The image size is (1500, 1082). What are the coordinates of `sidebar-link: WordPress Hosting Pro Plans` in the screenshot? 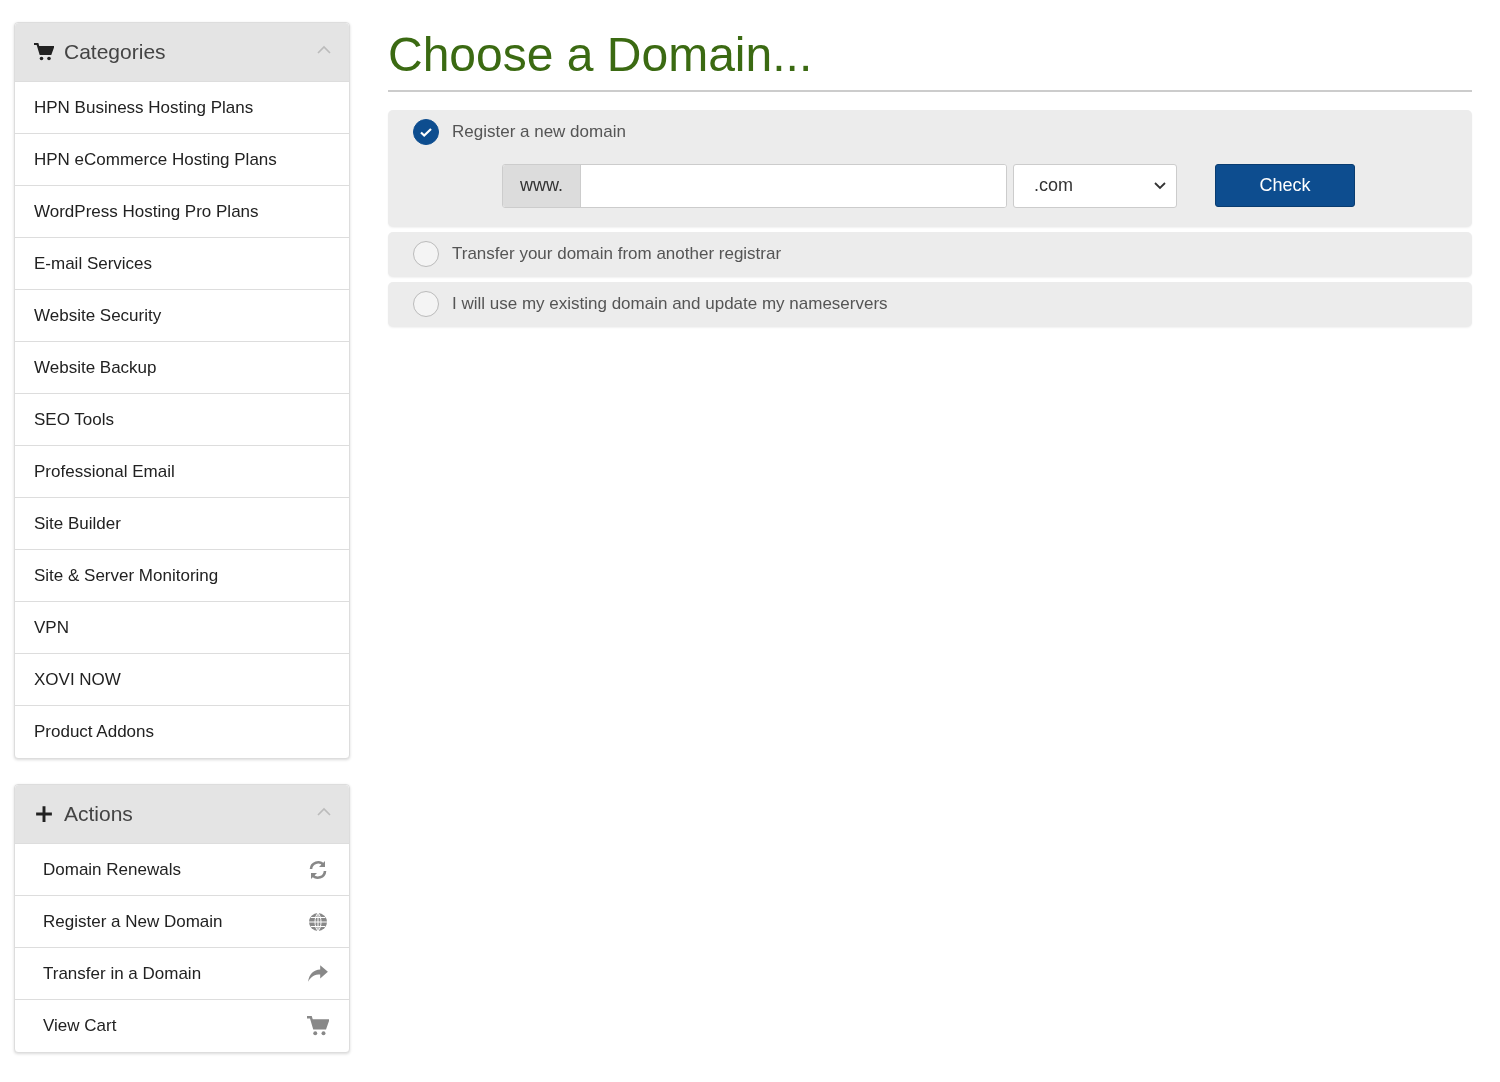 It's located at (182, 212).